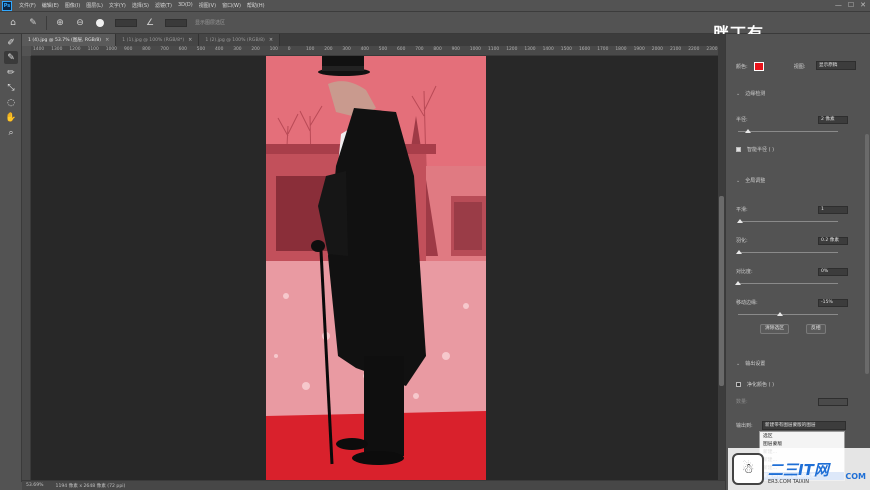 This screenshot has width=870, height=490. Describe the element at coordinates (787, 252) in the screenshot. I see `feather-slider` at that location.